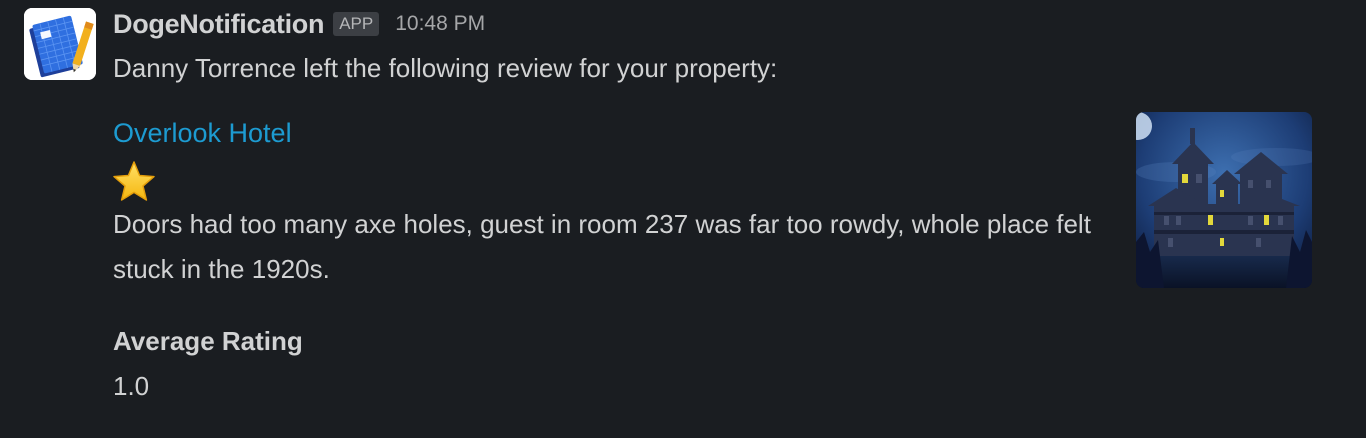 The width and height of the screenshot is (1366, 438). I want to click on message-header: DogeNotification APP 10:48 PM, so click(299, 24).